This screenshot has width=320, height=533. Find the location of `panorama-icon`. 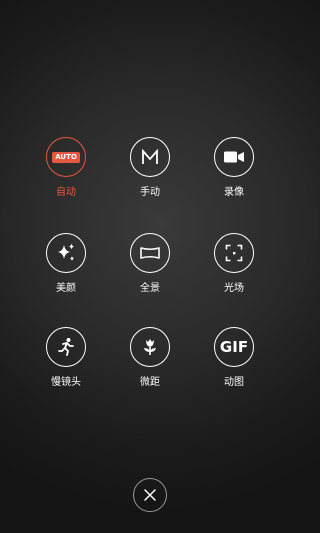

panorama-icon is located at coordinates (150, 253).